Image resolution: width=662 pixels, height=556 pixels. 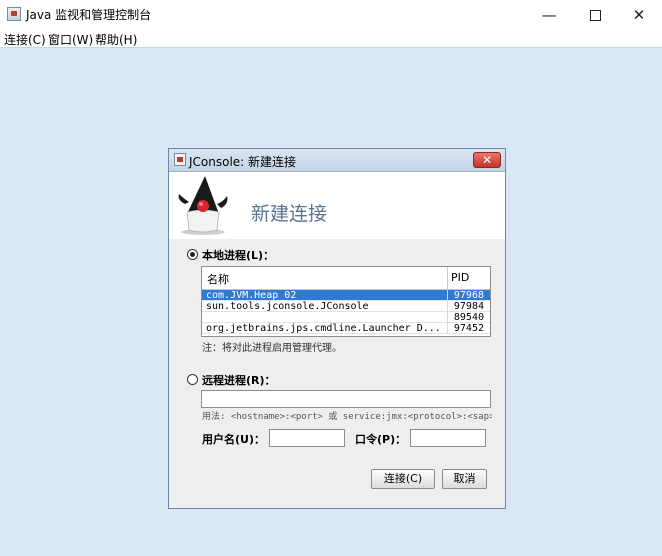 What do you see at coordinates (238, 255) in the screenshot?
I see `local-process-label: 本地进程(L)：` at bounding box center [238, 255].